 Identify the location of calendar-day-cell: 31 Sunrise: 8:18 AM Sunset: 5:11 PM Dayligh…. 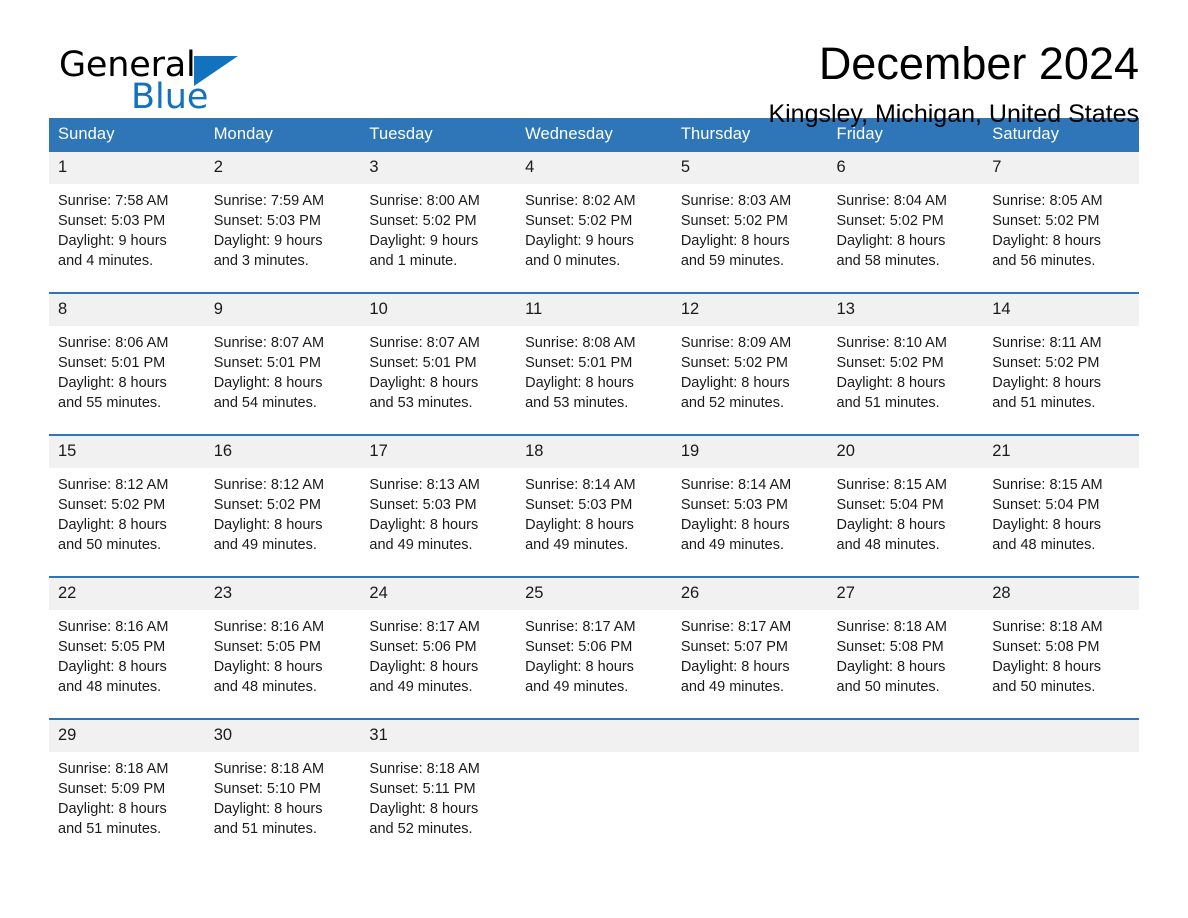
(438, 786).